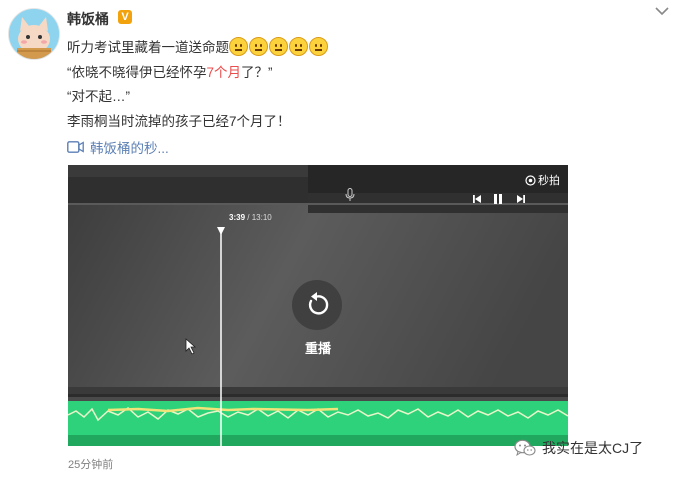  I want to click on post-line-2: “依晓不晓得伊已经怀孕7个月了？”, so click(198, 73).